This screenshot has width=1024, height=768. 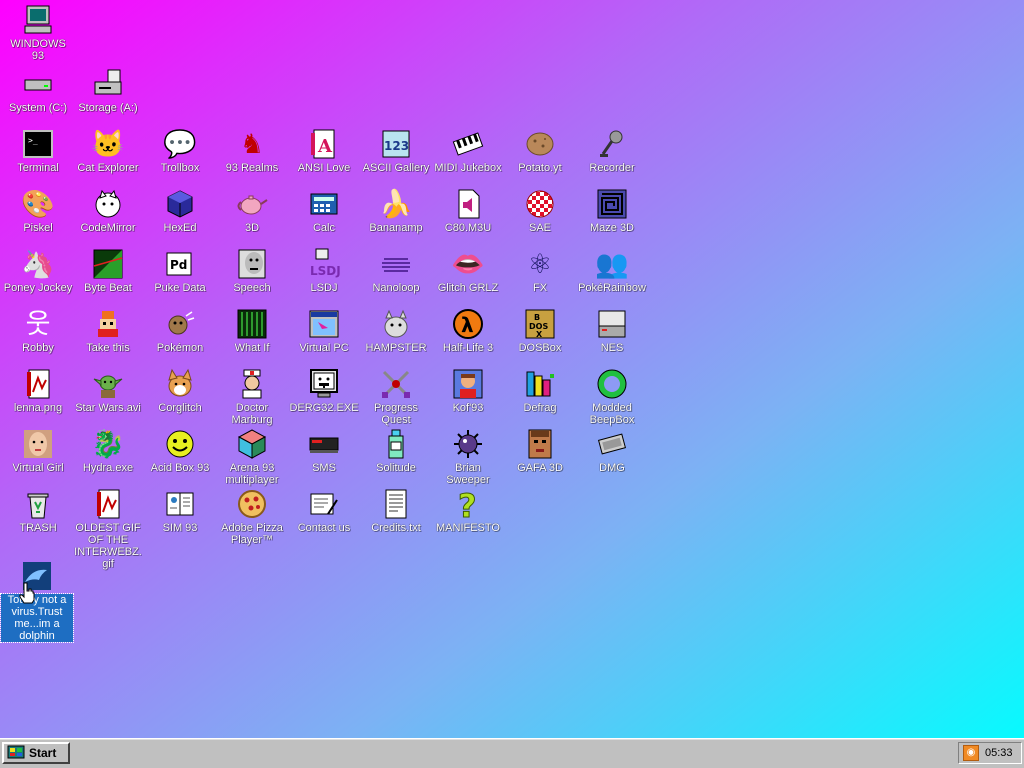 What do you see at coordinates (468, 331) in the screenshot?
I see `desktop-icon-half-life-3: λ Half-Life 3` at bounding box center [468, 331].